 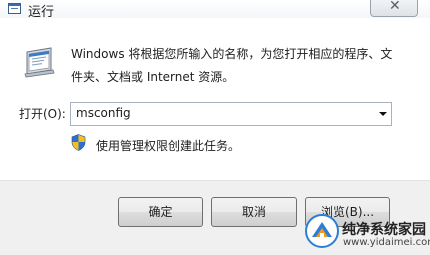 I want to click on site-logo-icon, so click(x=322, y=231).